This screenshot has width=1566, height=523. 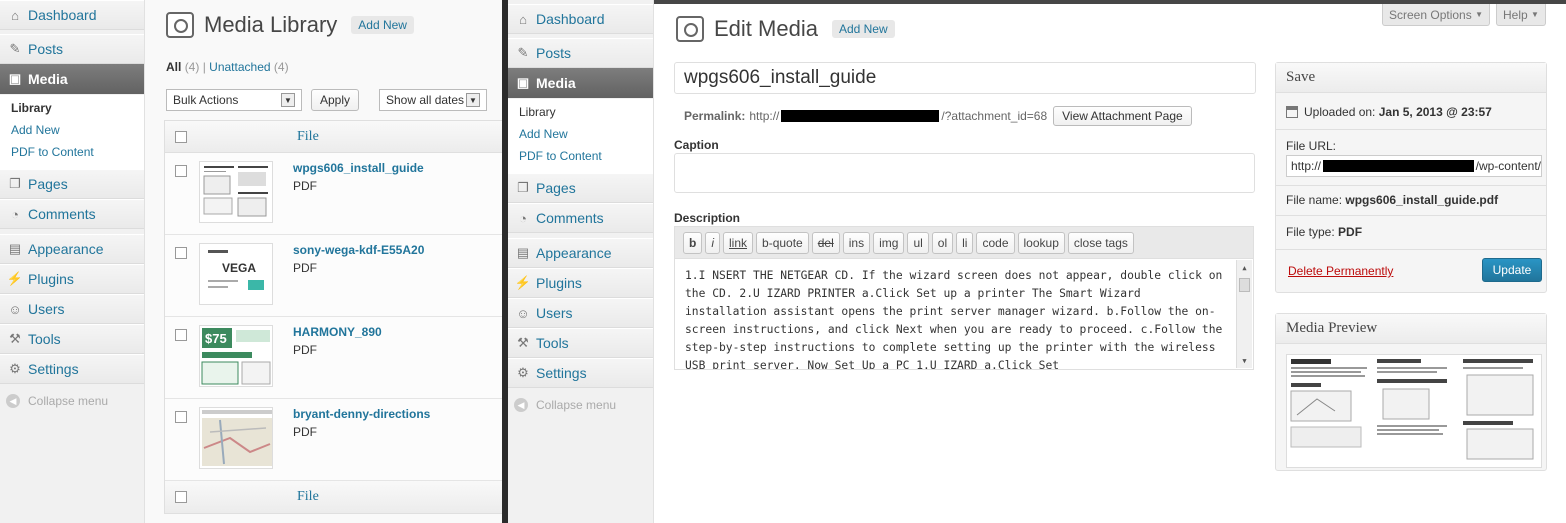 I want to click on quicktag-lookup: lookup, so click(x=1041, y=242).